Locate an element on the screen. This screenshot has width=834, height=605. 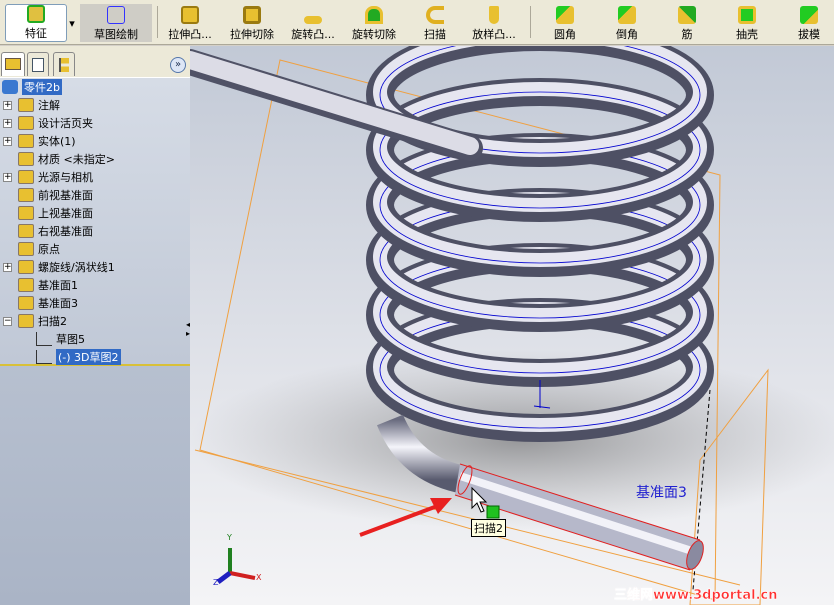
feature-icon is located at coordinates (36, 14).